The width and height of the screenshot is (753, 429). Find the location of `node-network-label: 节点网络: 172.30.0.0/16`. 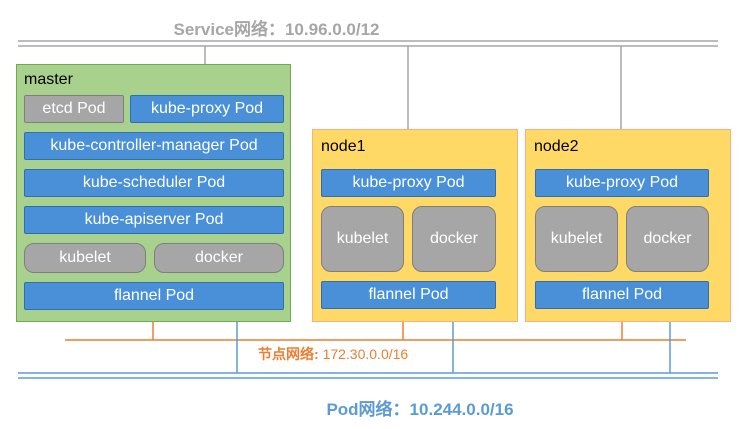

node-network-label: 节点网络: 172.30.0.0/16 is located at coordinates (333, 354).